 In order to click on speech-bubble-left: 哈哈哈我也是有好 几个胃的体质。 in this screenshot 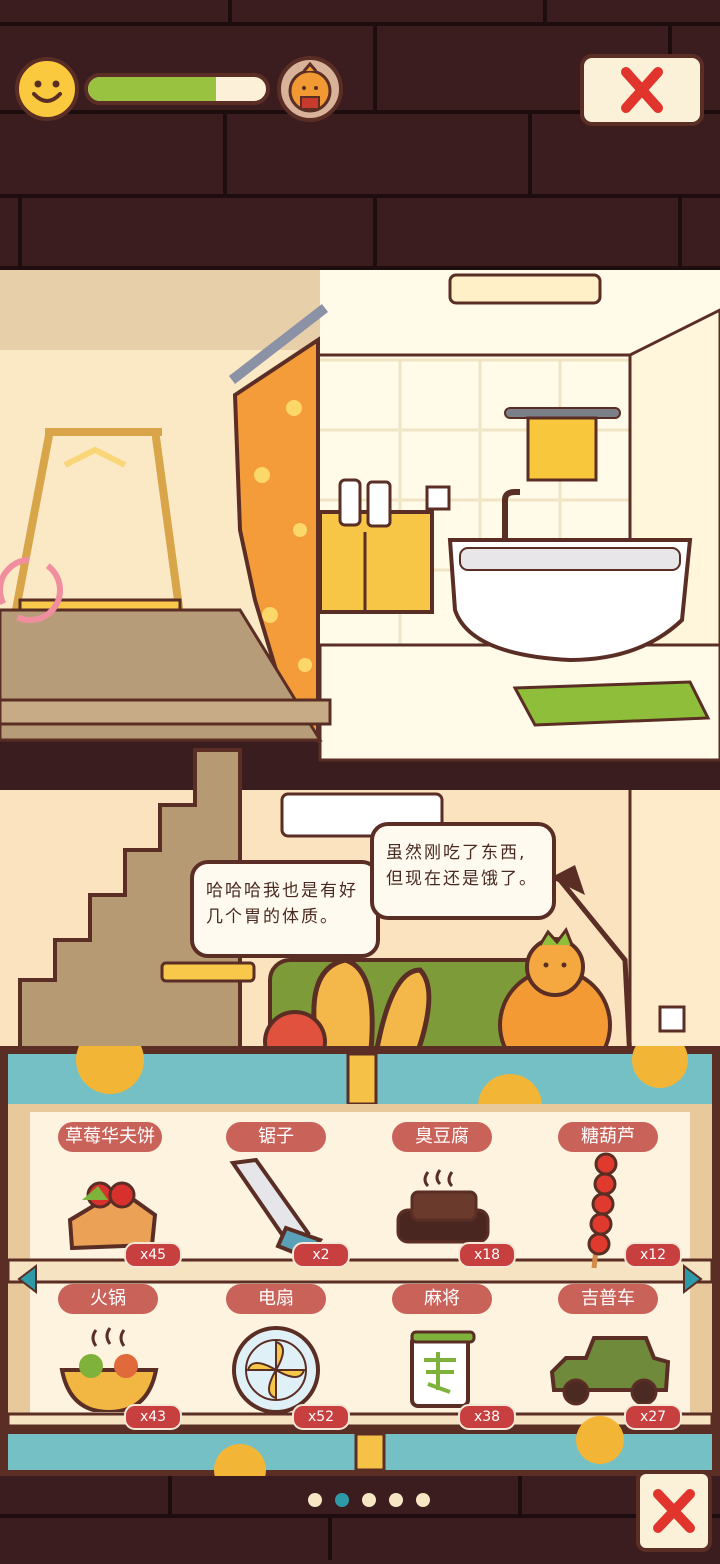, I will do `click(285, 909)`.